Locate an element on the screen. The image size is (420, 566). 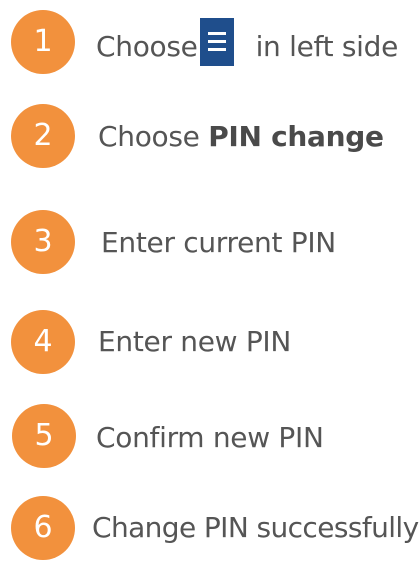
step-text: Choose in left side is located at coordinates (247, 42).